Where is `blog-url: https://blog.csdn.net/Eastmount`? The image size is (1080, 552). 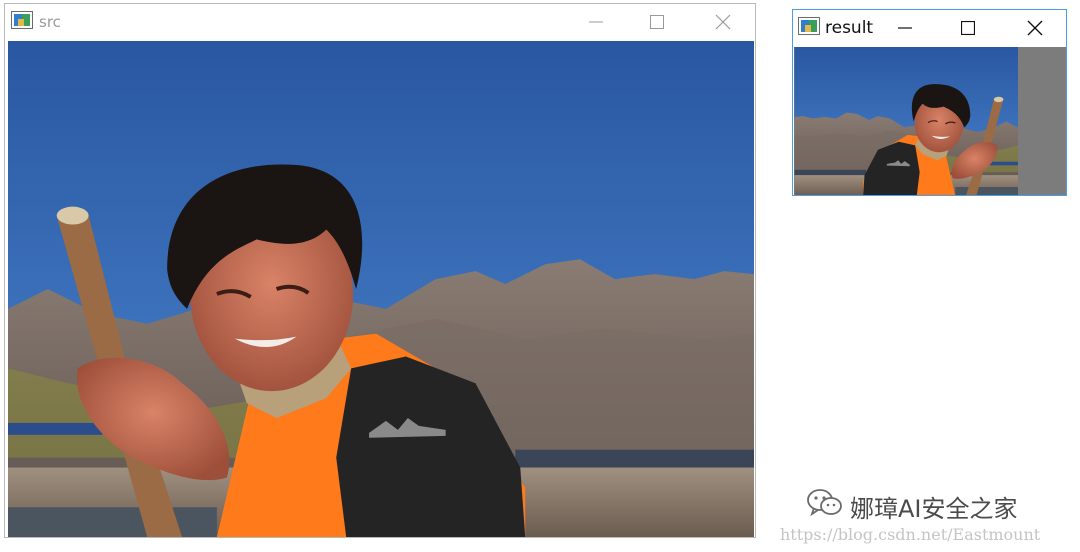 blog-url: https://blog.csdn.net/Eastmount is located at coordinates (910, 534).